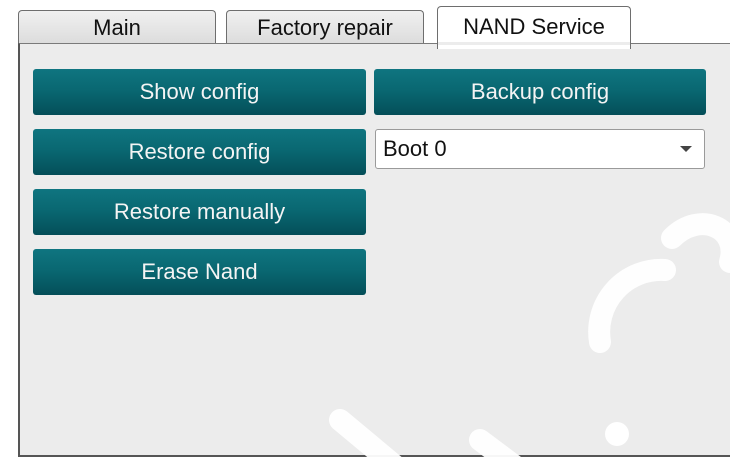  Describe the element at coordinates (686, 149) in the screenshot. I see `chevron-down-icon` at that location.